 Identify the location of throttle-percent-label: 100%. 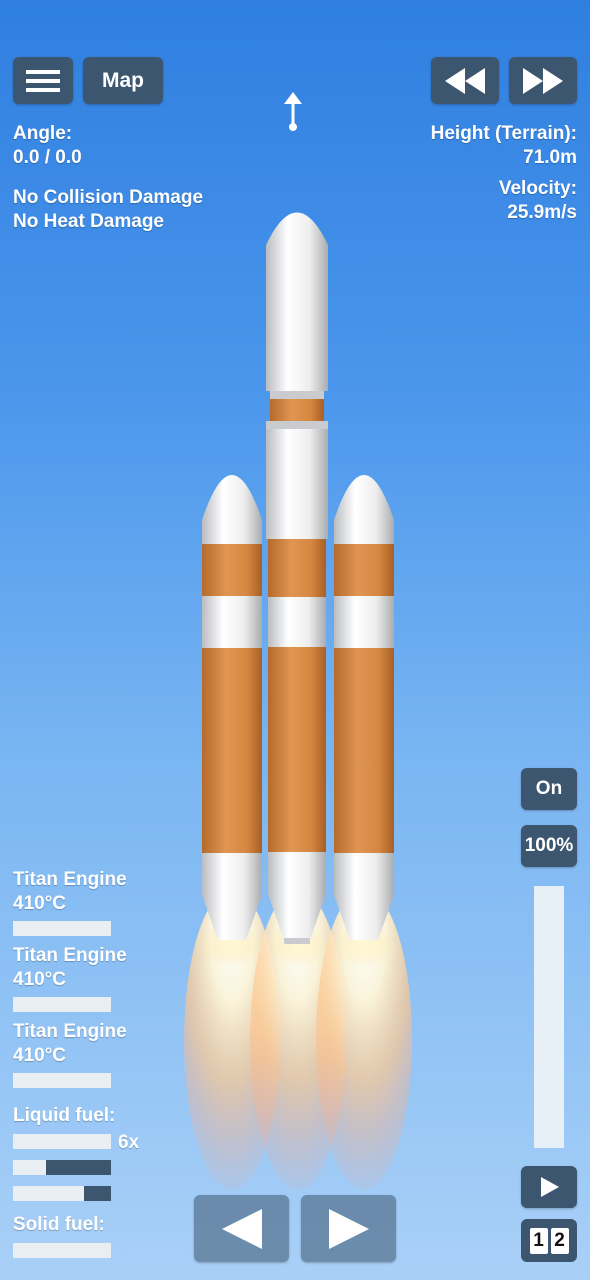
(549, 845).